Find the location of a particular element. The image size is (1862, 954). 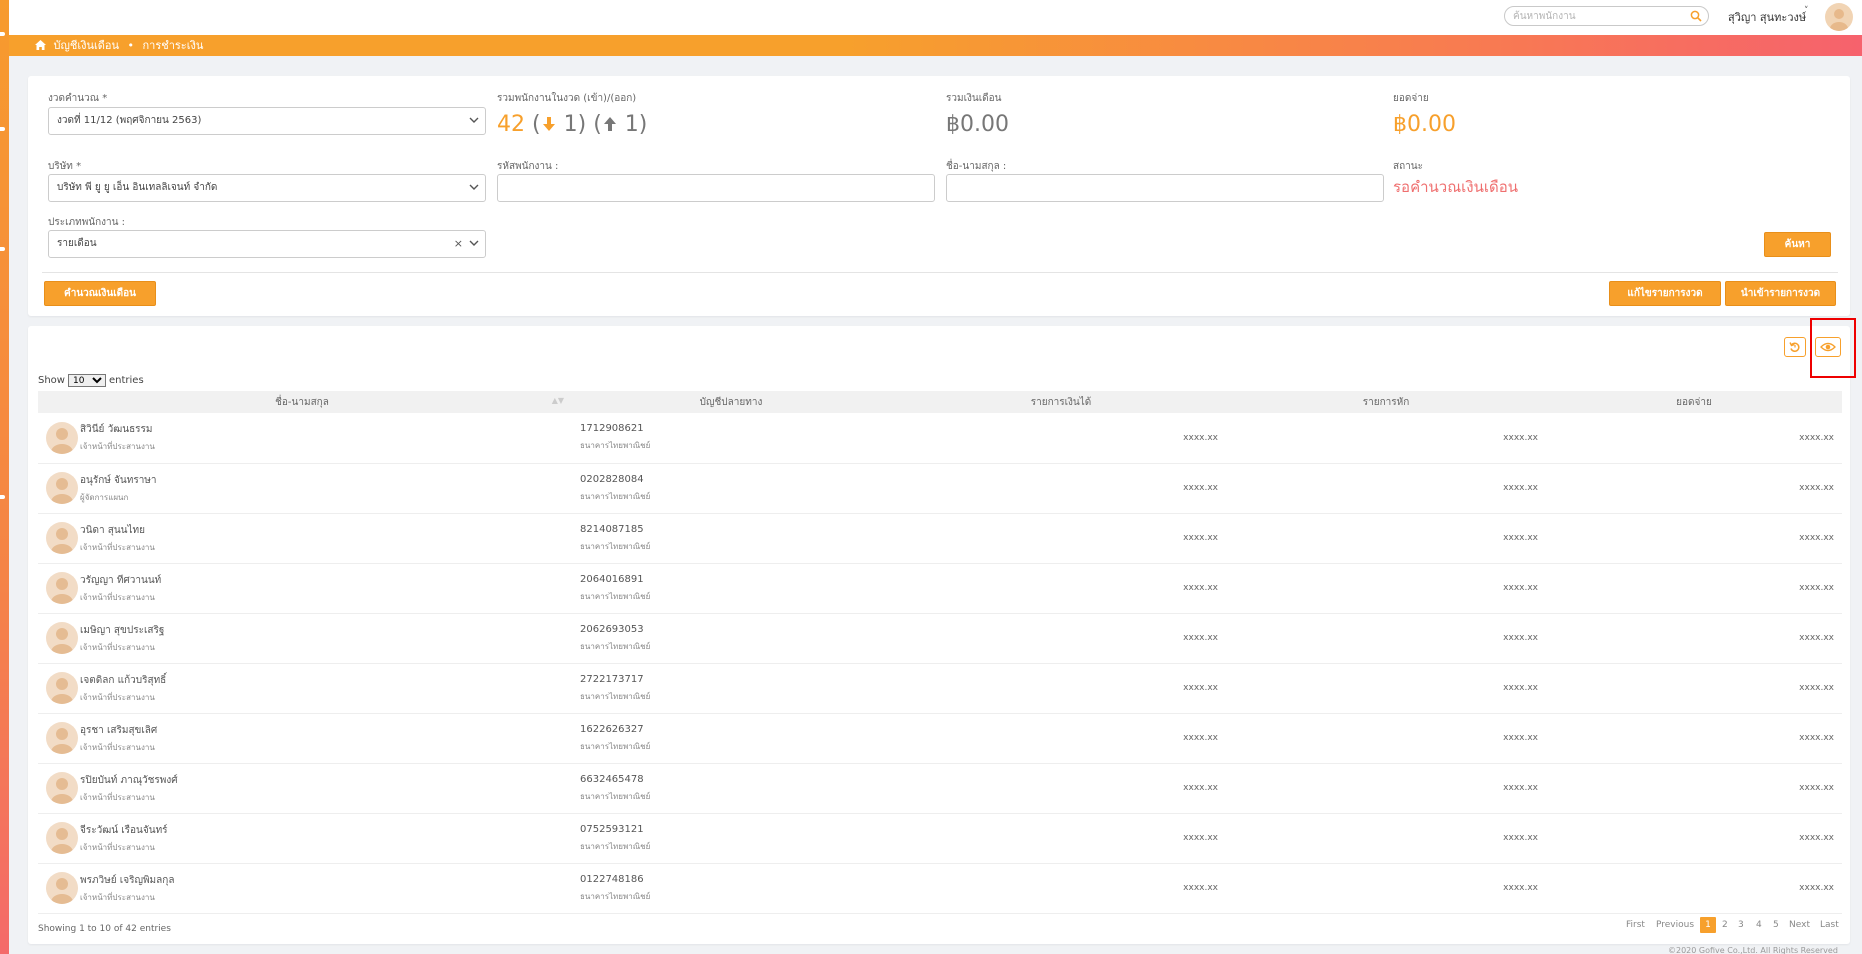

period-select: งวดที่ 11/12 (พฤศจิกายน 2563) is located at coordinates (267, 121).